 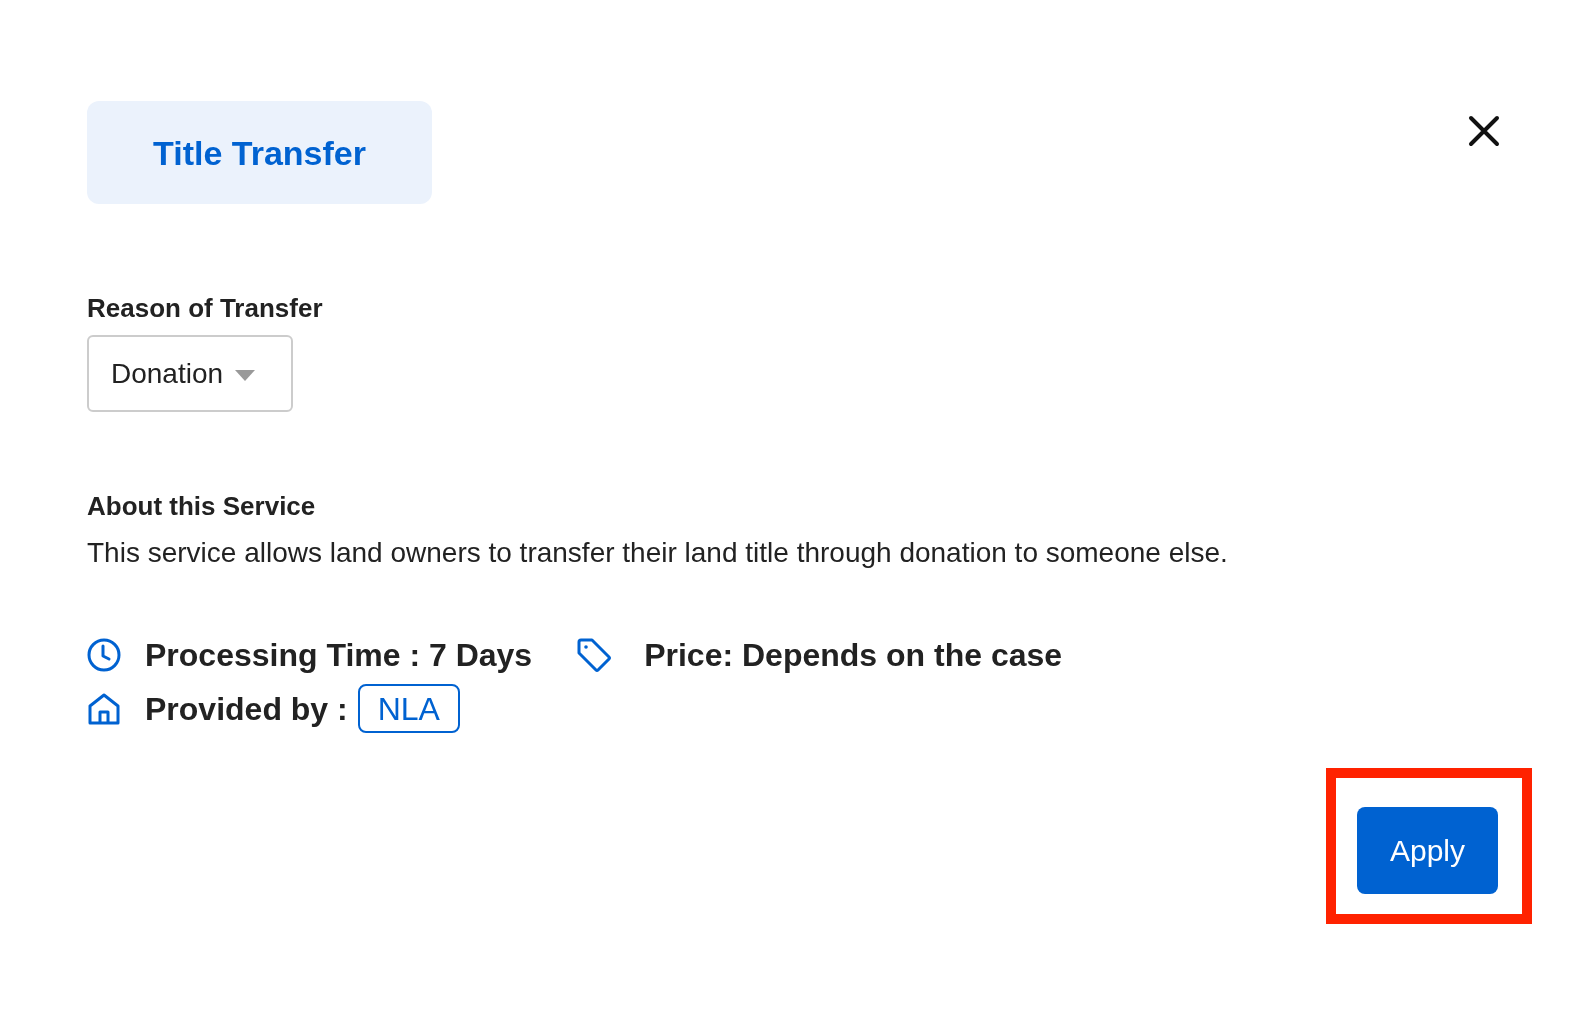 I want to click on service-description: This service allows land owners to transfer their land title through donation to someone else., so click(x=657, y=553).